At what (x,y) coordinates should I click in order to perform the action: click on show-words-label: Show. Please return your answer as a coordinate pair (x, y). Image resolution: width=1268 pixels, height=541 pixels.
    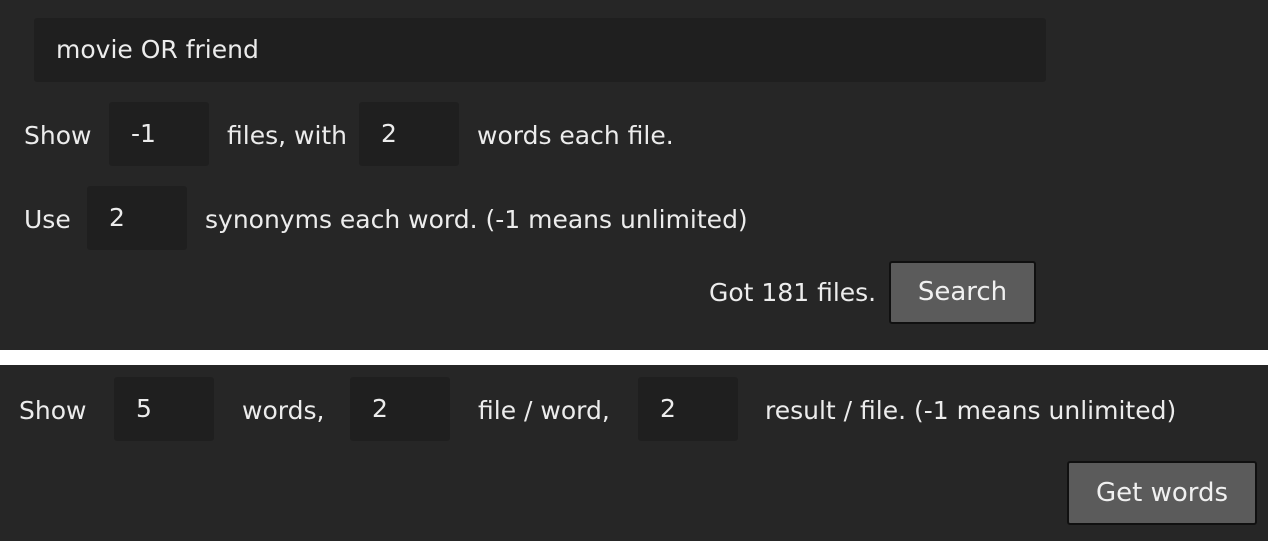
    Looking at the image, I should click on (53, 410).